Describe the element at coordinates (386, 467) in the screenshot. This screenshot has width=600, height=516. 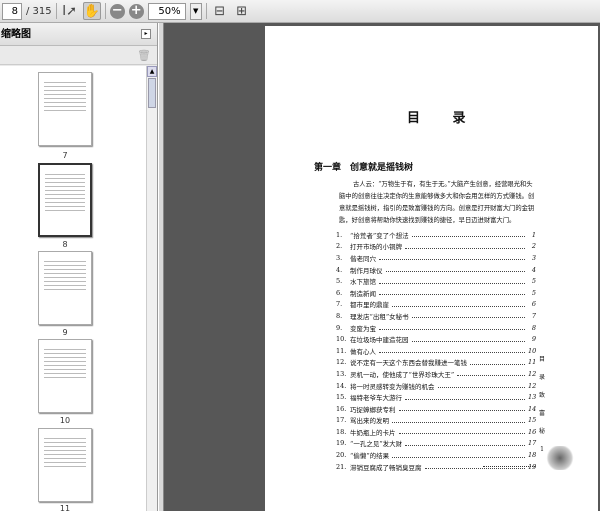
I see `toc-title: 滞销豆腐成了畅销臭豆腐` at that location.